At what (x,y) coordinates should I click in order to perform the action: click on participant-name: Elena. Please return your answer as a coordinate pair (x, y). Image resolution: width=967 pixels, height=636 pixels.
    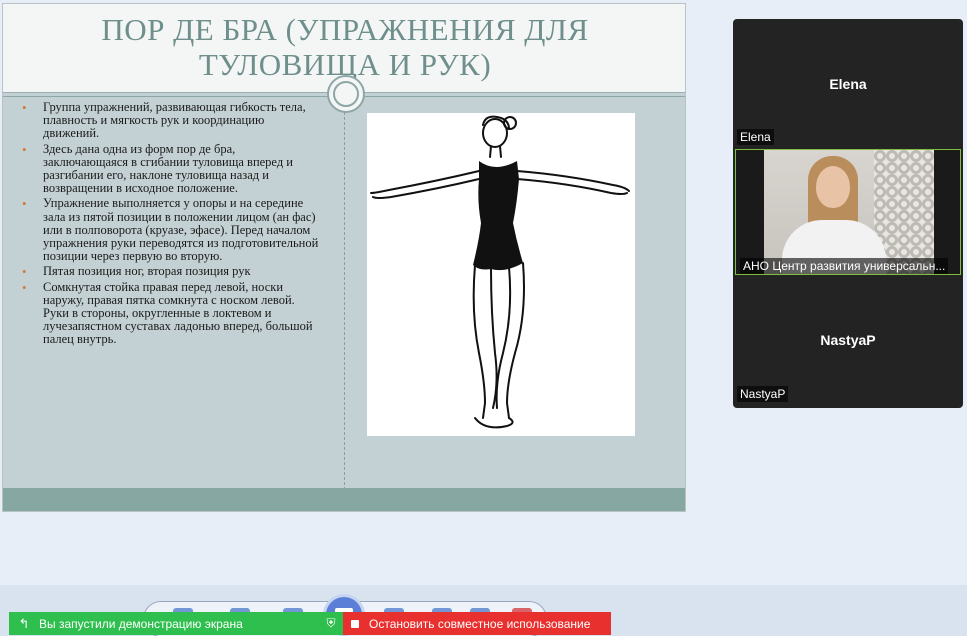
    Looking at the image, I should click on (848, 84).